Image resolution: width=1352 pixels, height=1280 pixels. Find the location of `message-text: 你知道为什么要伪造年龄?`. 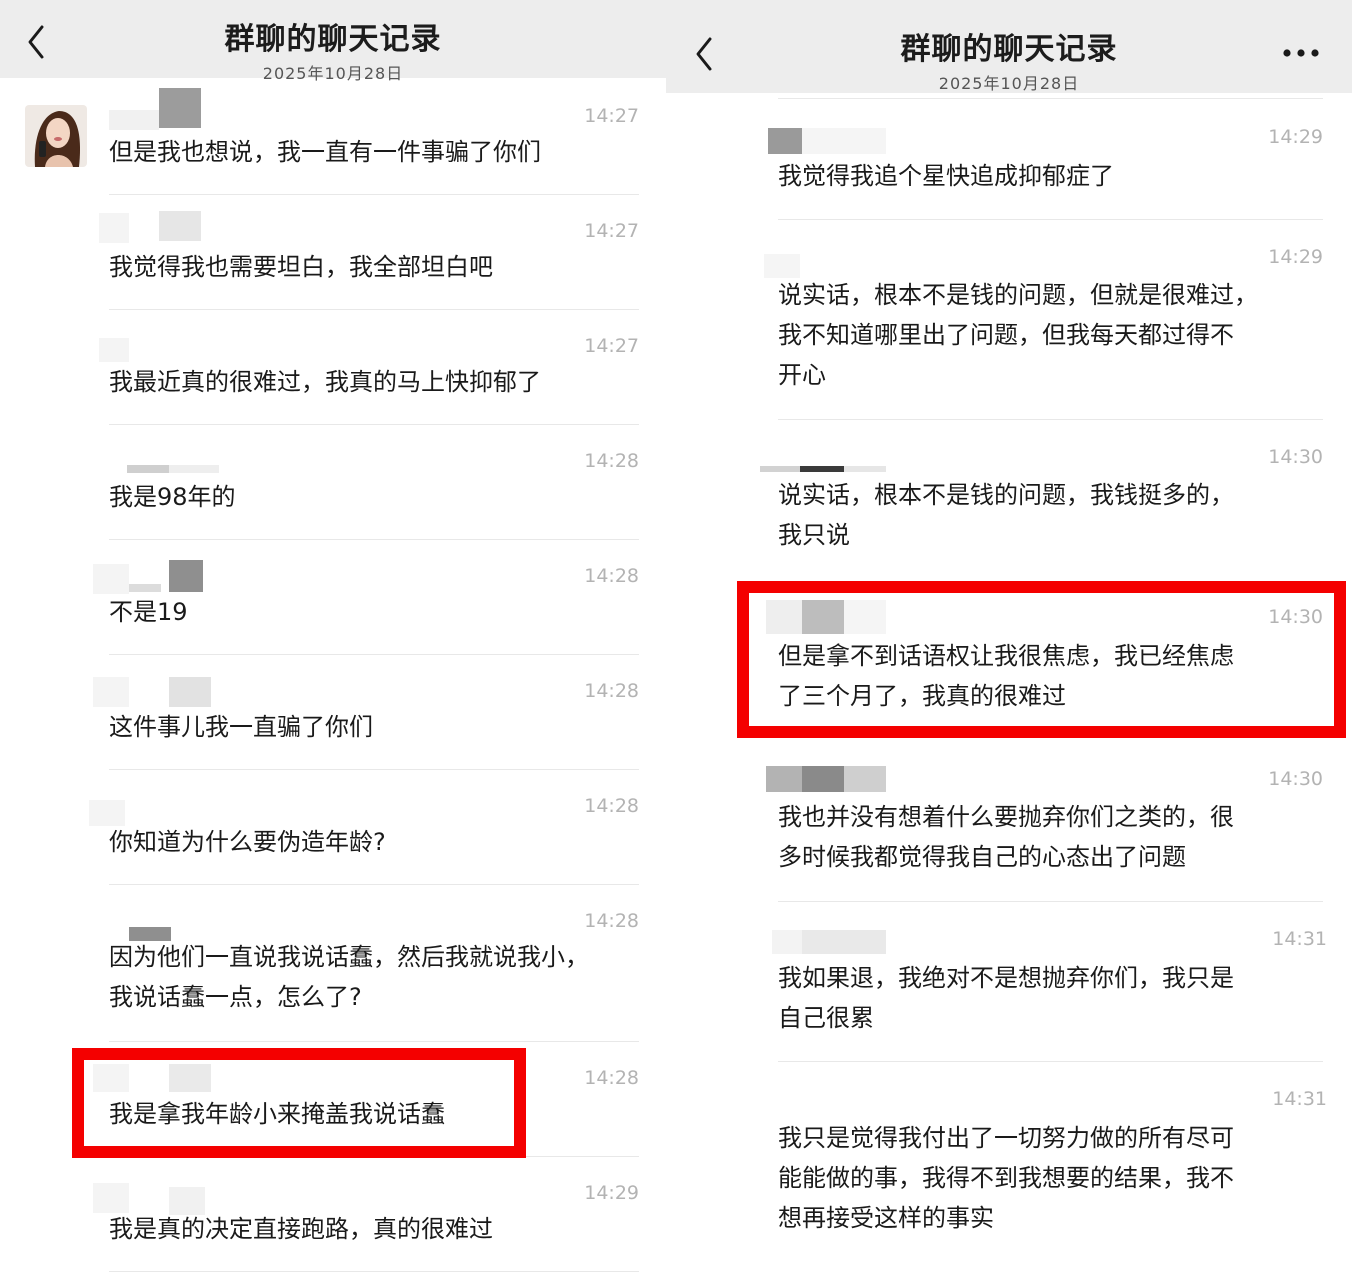

message-text: 你知道为什么要伪造年龄? is located at coordinates (247, 842).